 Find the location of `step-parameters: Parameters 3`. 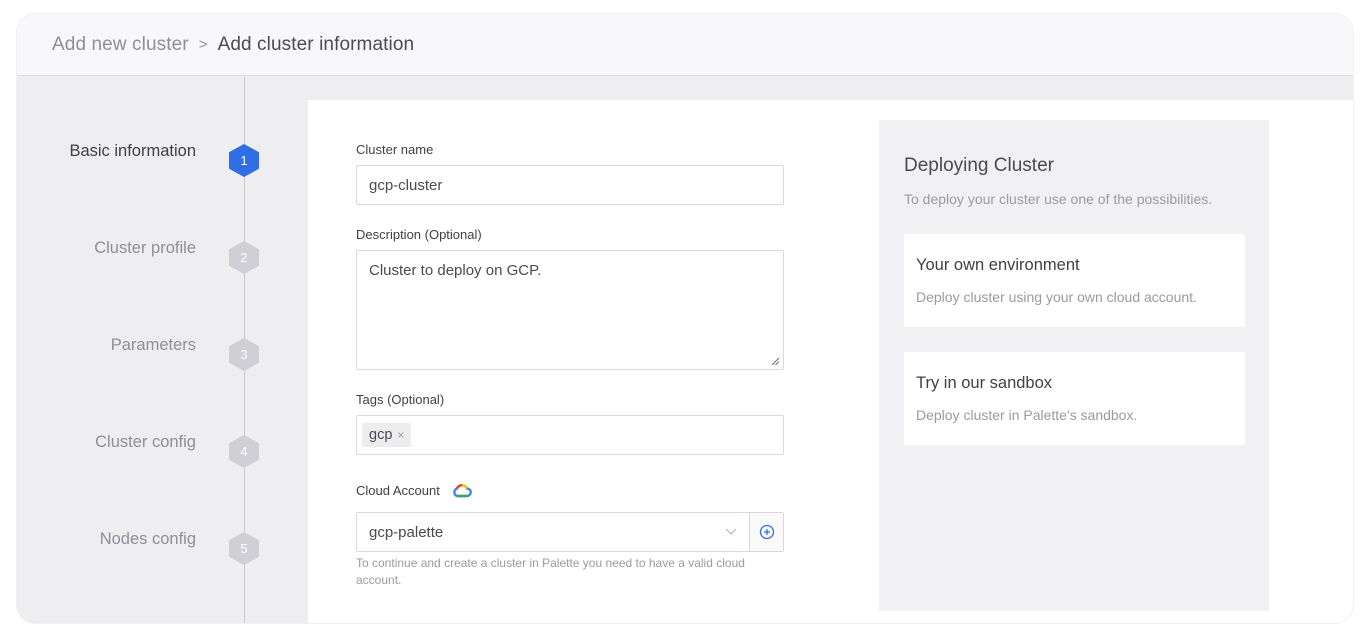

step-parameters: Parameters 3 is located at coordinates (162, 354).